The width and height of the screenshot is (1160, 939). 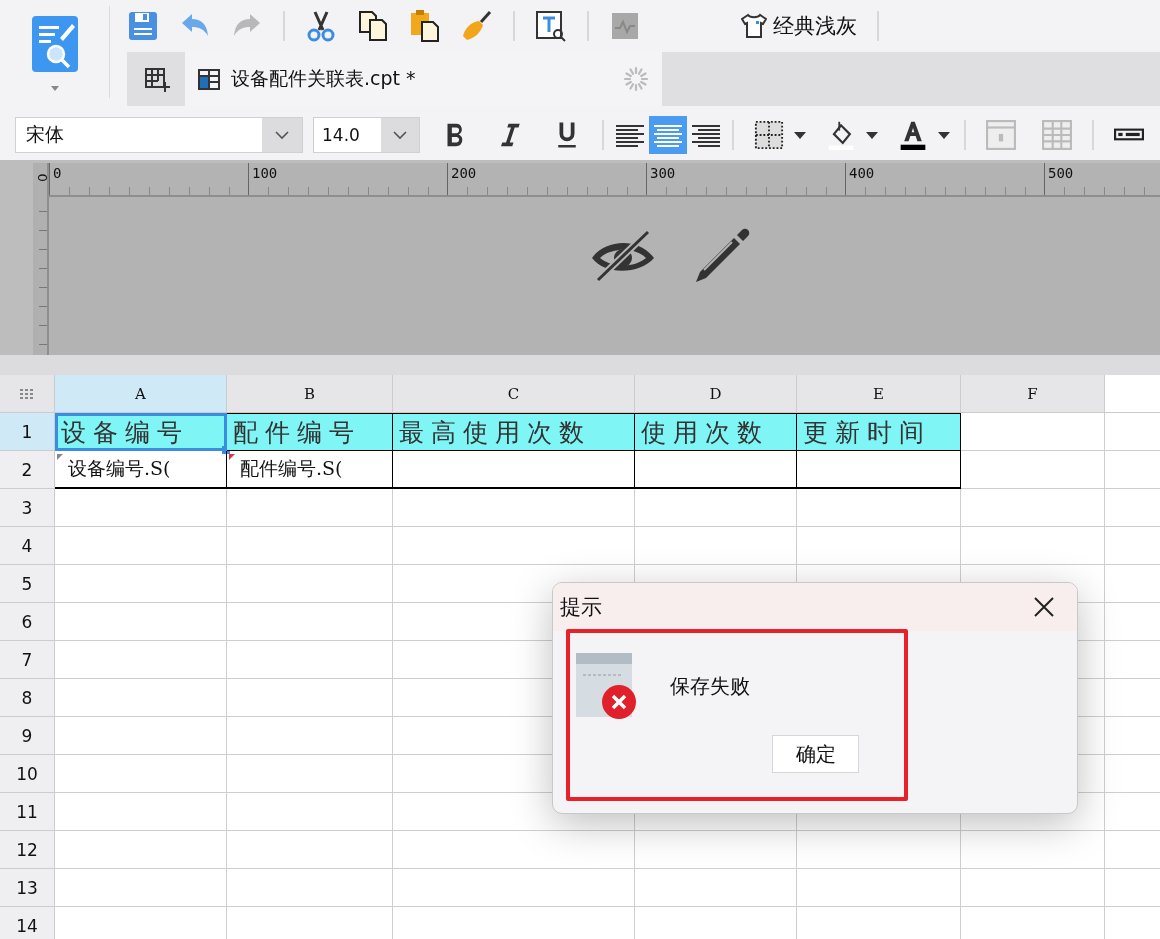 I want to click on ruler-label: 200, so click(x=463, y=173).